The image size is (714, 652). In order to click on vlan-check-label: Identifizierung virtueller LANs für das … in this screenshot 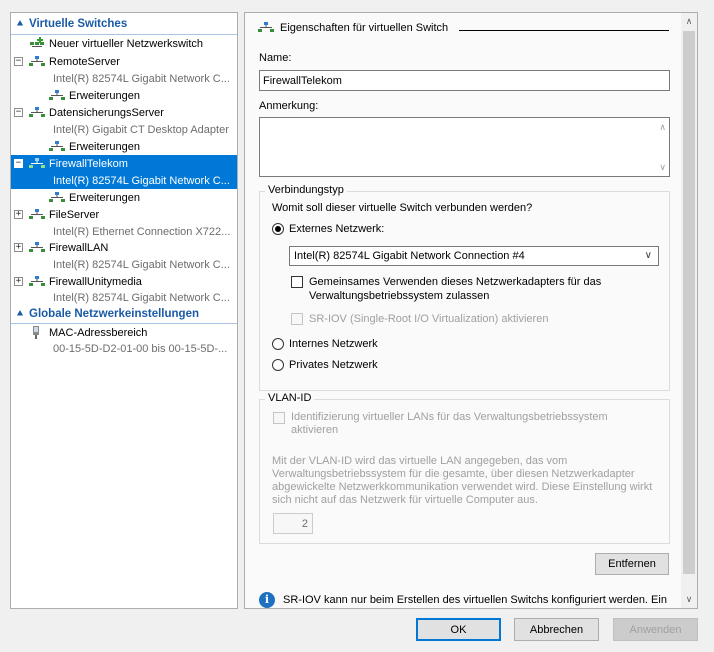, I will do `click(449, 423)`.